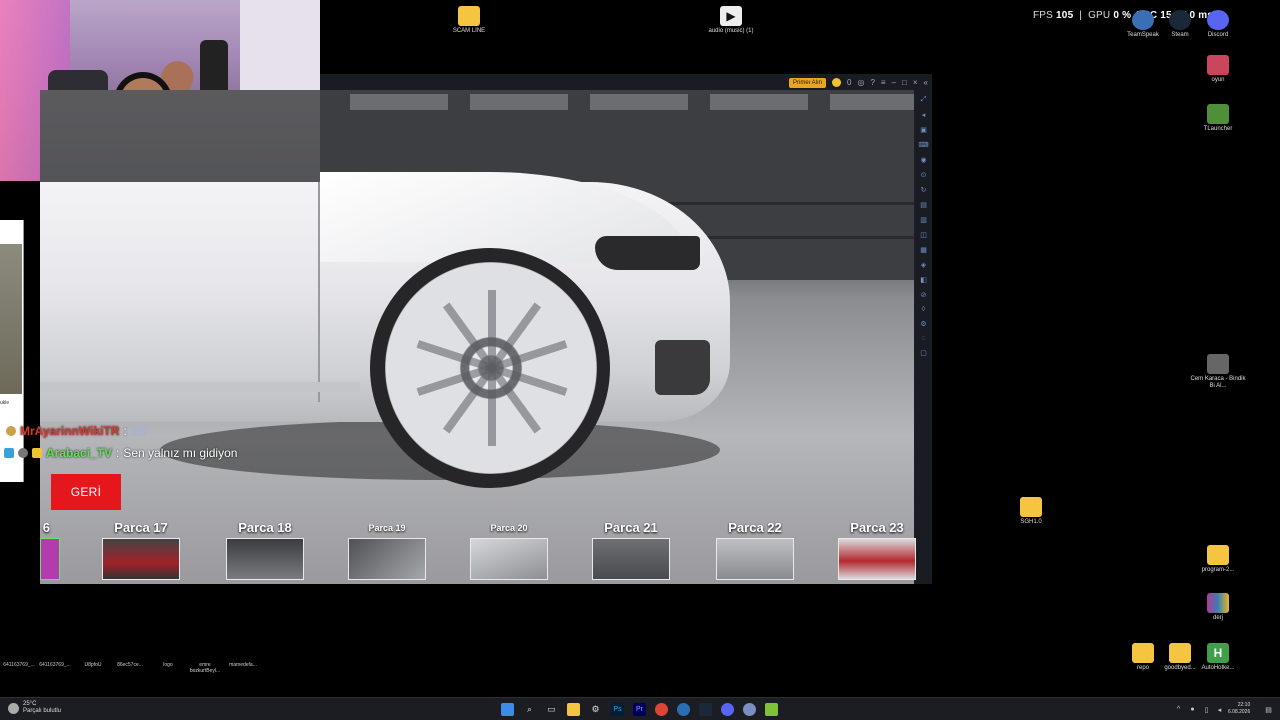 Image resolution: width=1280 pixels, height=720 pixels. What do you see at coordinates (1143, 20) in the screenshot?
I see `teamspeak-icon` at bounding box center [1143, 20].